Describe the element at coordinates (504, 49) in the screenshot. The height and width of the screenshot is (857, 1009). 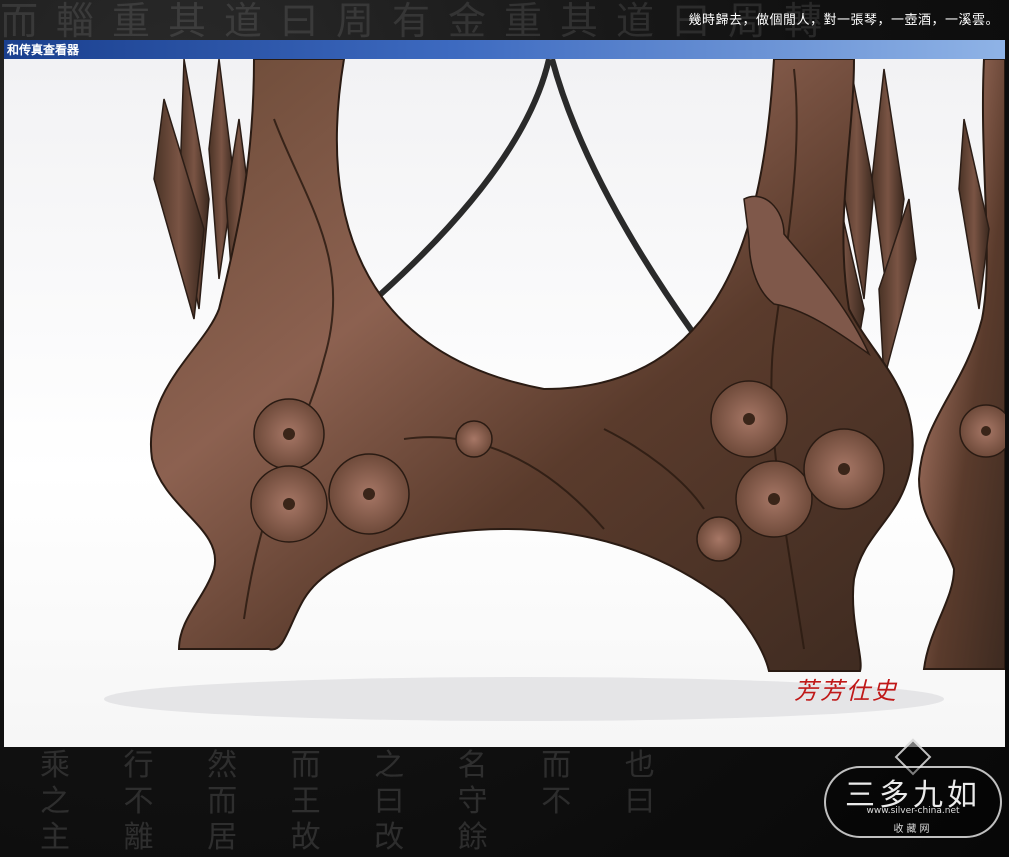
I see `viewer-titlebar: 和传真查看器` at that location.